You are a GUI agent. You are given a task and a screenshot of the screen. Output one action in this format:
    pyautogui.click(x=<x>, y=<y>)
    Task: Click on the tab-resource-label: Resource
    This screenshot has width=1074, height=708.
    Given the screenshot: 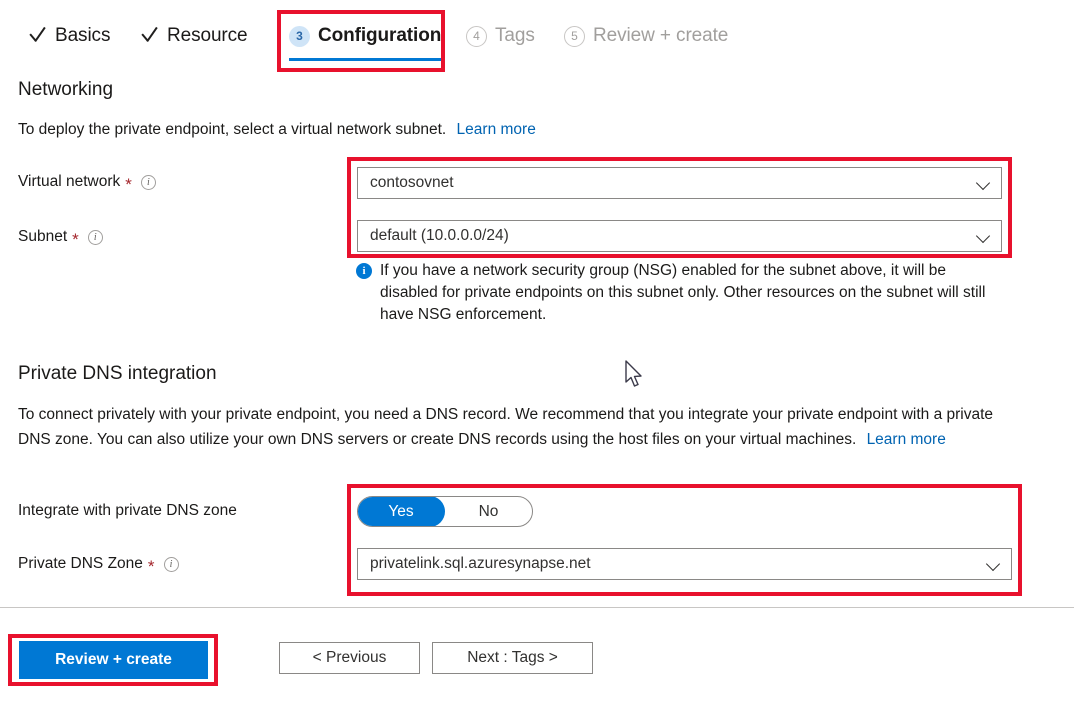 What is the action you would take?
    pyautogui.click(x=207, y=35)
    